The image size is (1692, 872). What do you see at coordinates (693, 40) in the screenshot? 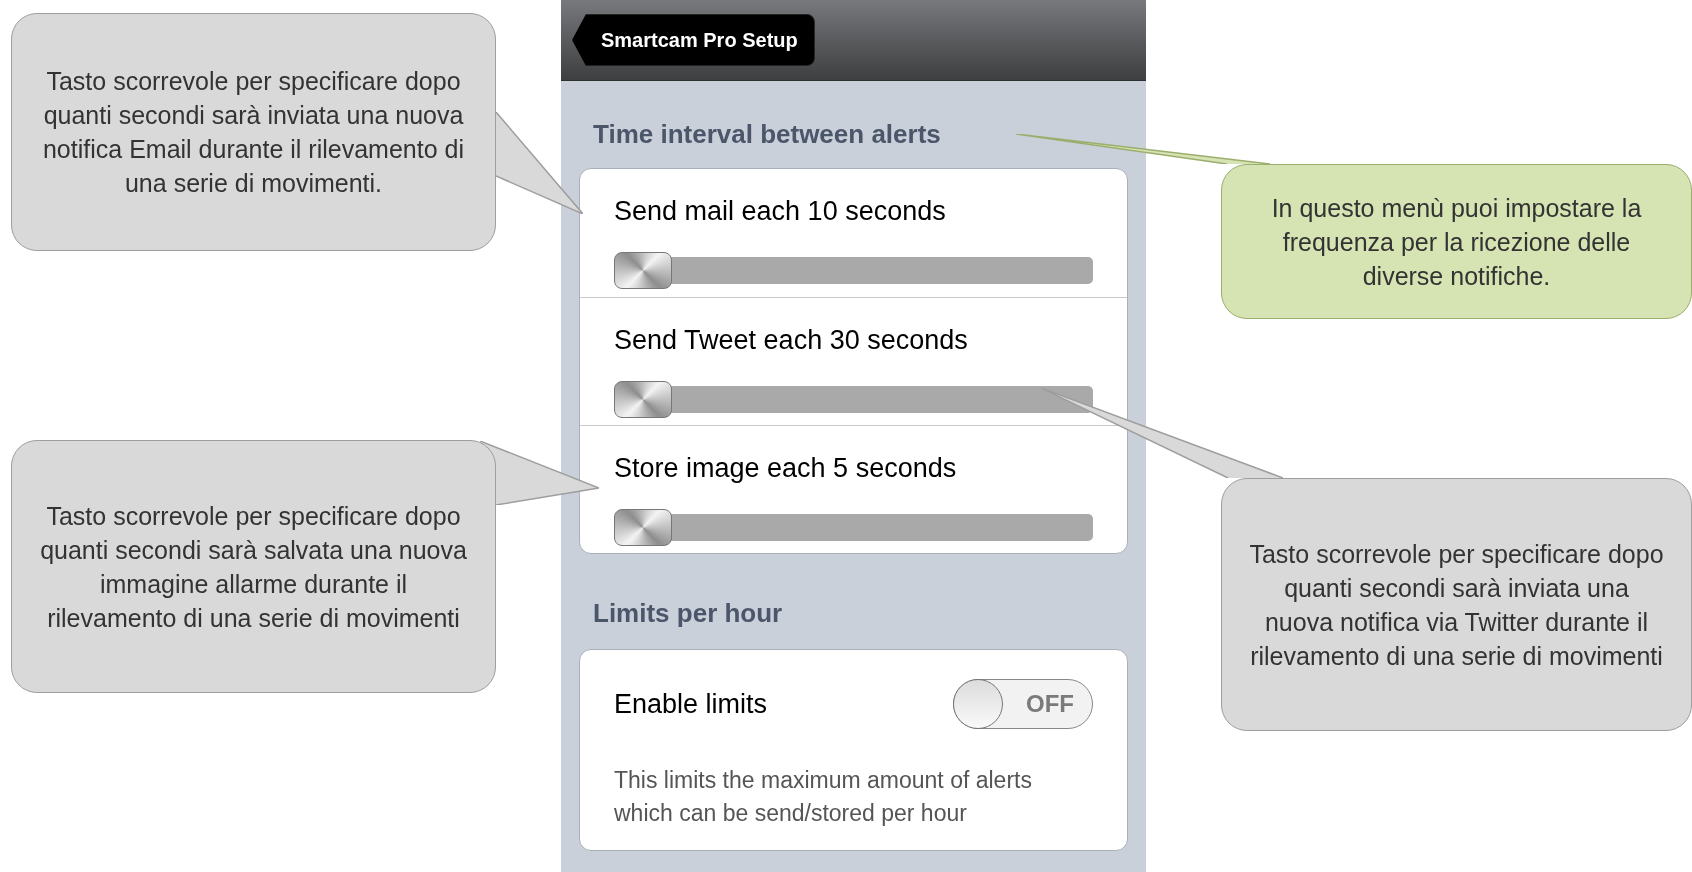
I see `back-button: Smartcam Pro Setup` at bounding box center [693, 40].